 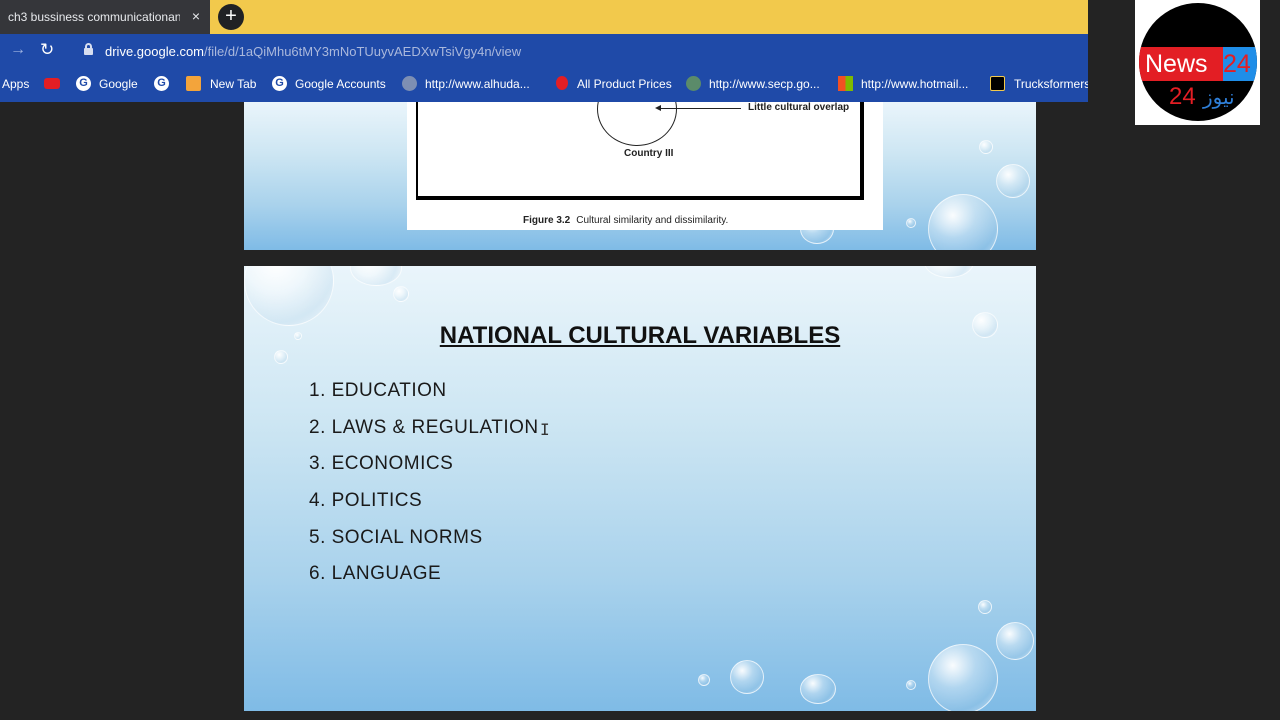 I want to click on newtab-icon, so click(x=193, y=83).